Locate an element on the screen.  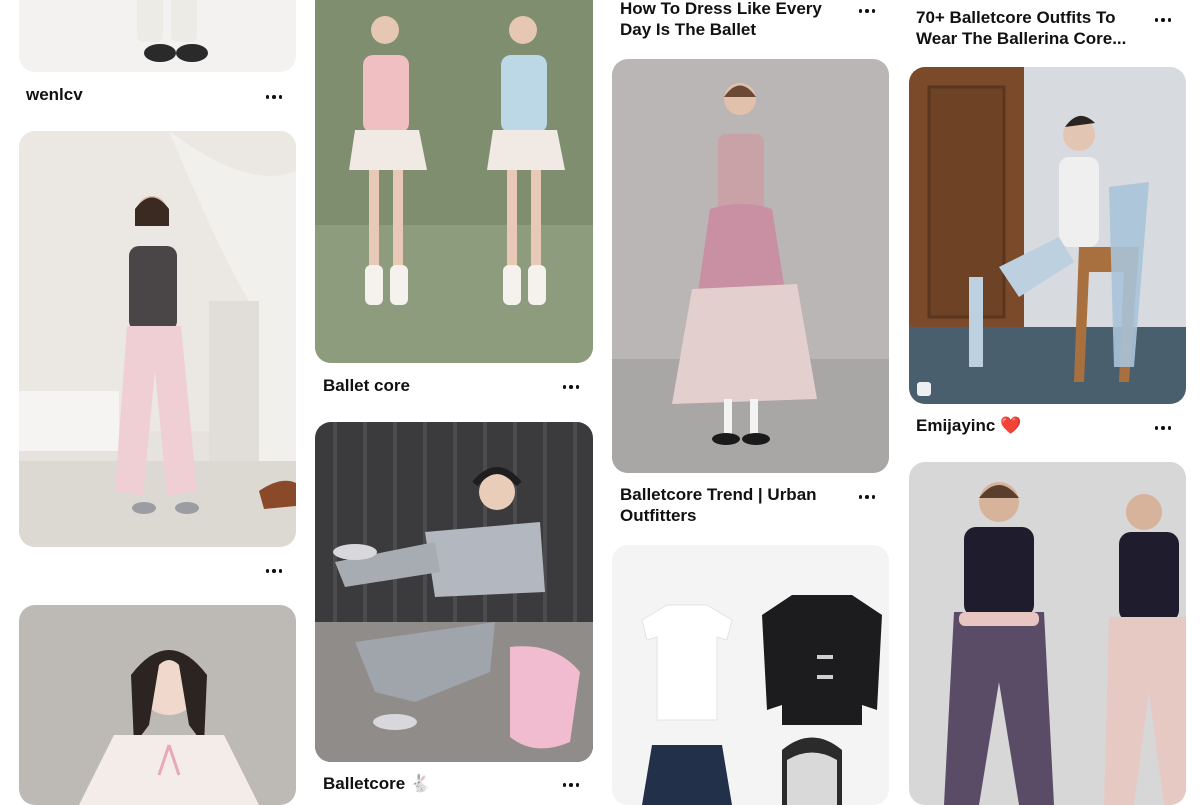
pin-image-headphones-model is located at coordinates (454, 592).